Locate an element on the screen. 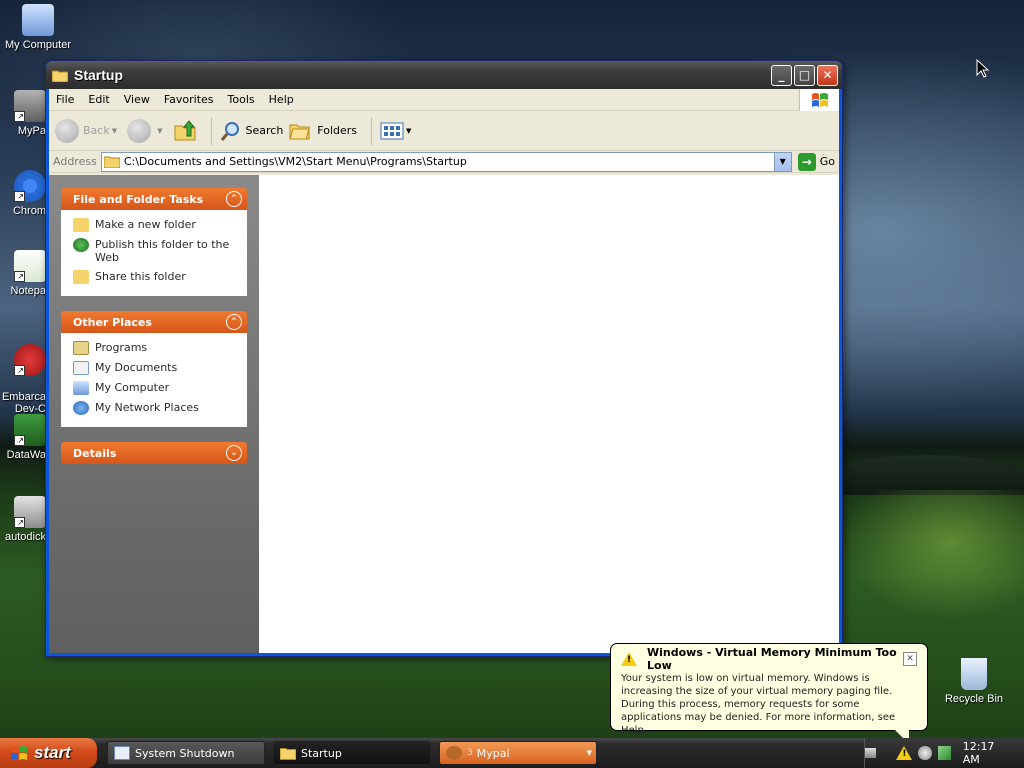 The width and height of the screenshot is (1024, 768). folders-button: Folders is located at coordinates (323, 131).